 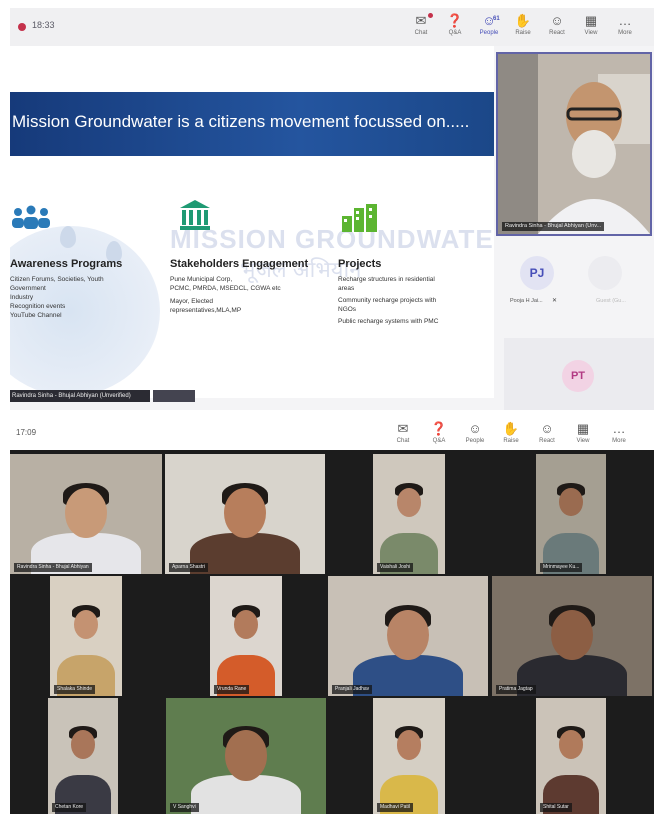 I want to click on video-tile: Pranjali Jadhav, so click(x=408, y=636).